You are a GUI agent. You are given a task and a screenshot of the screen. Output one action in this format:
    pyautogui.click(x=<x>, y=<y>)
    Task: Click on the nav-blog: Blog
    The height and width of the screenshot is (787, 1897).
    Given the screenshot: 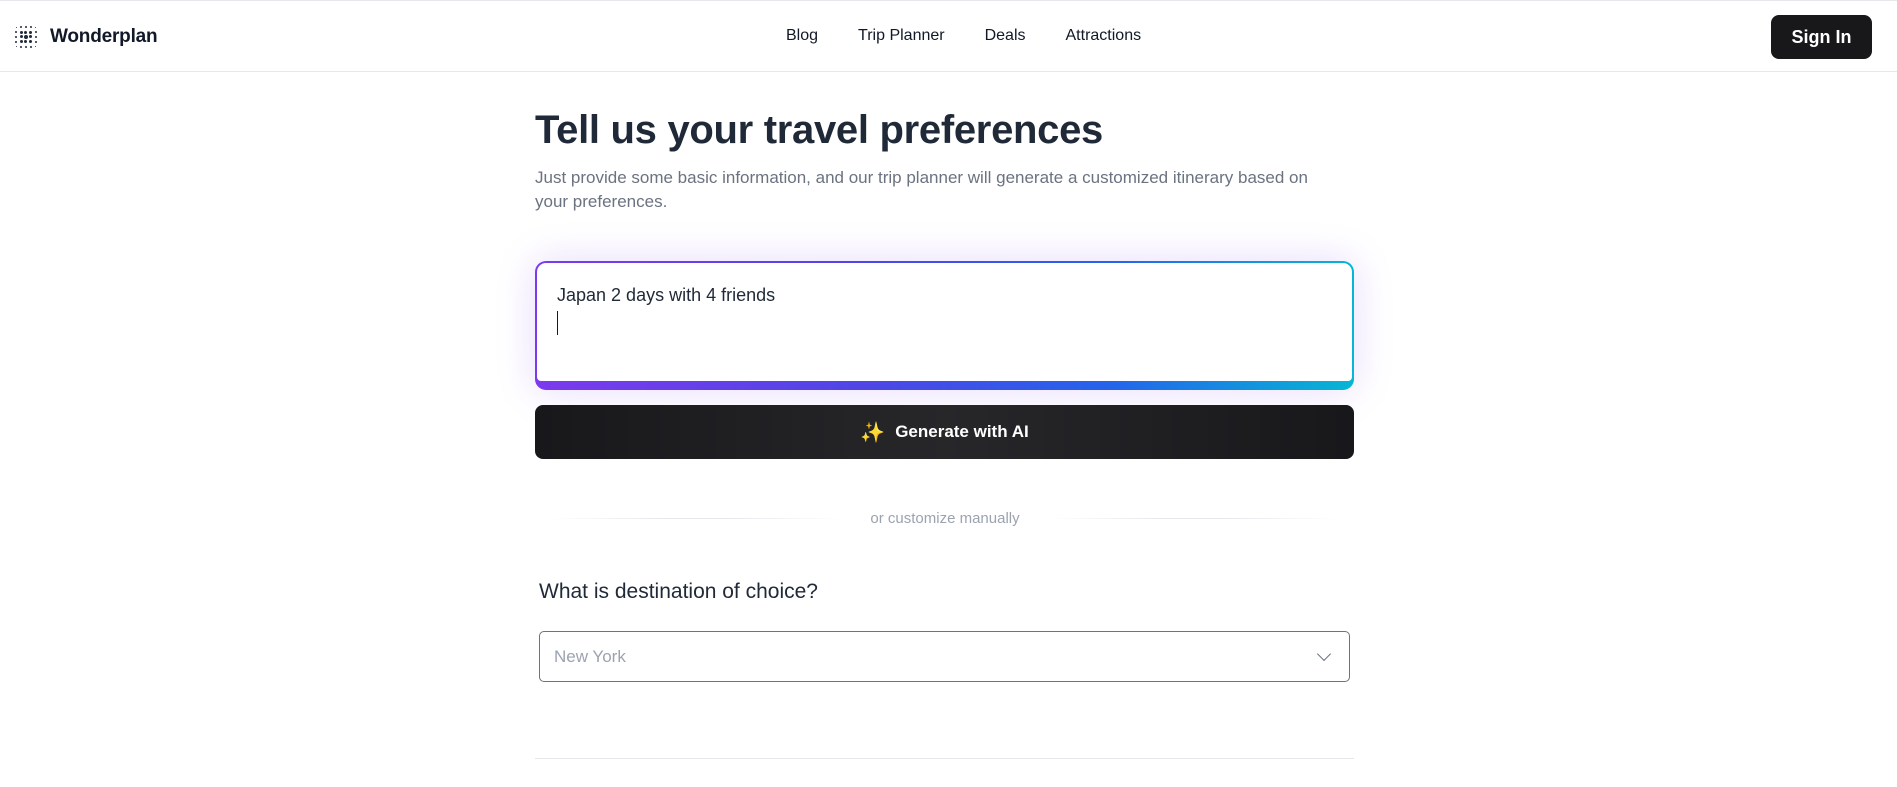 What is the action you would take?
    pyautogui.click(x=802, y=36)
    